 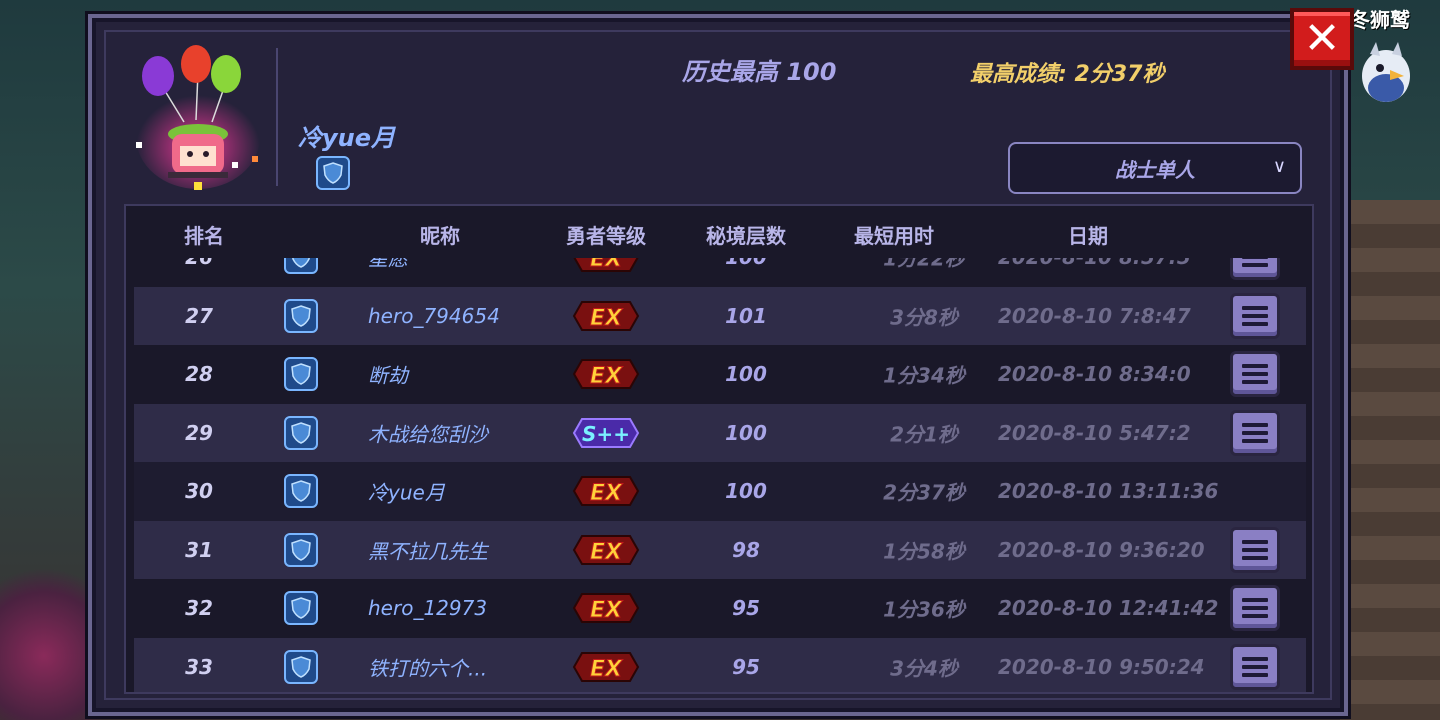 I want to click on griffin-pet-icon, so click(x=1386, y=72).